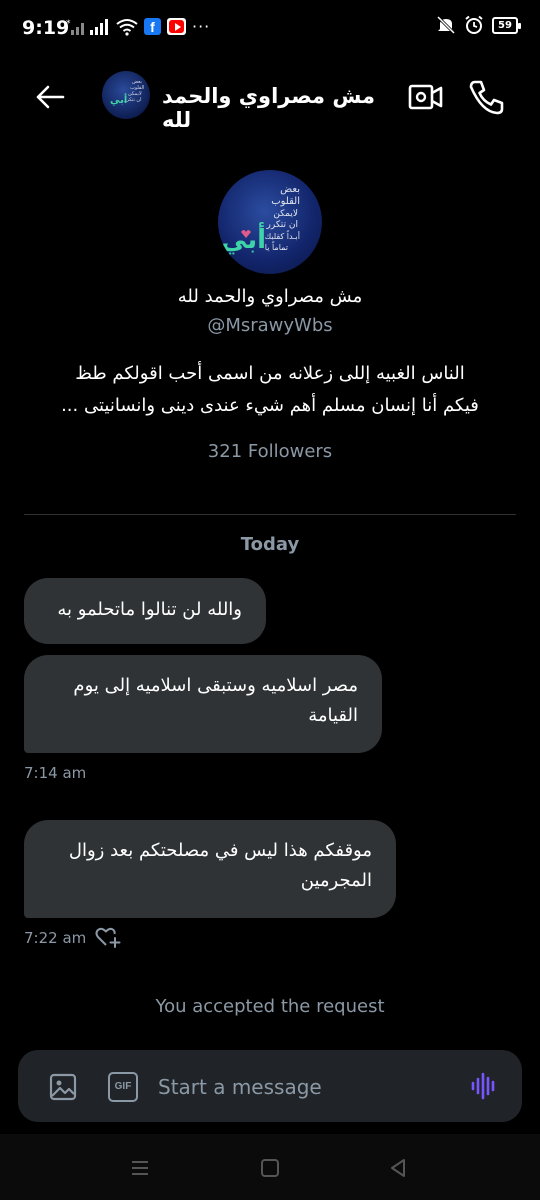 Image resolution: width=540 pixels, height=1200 pixels. I want to click on message-composer: GIF, so click(270, 1086).